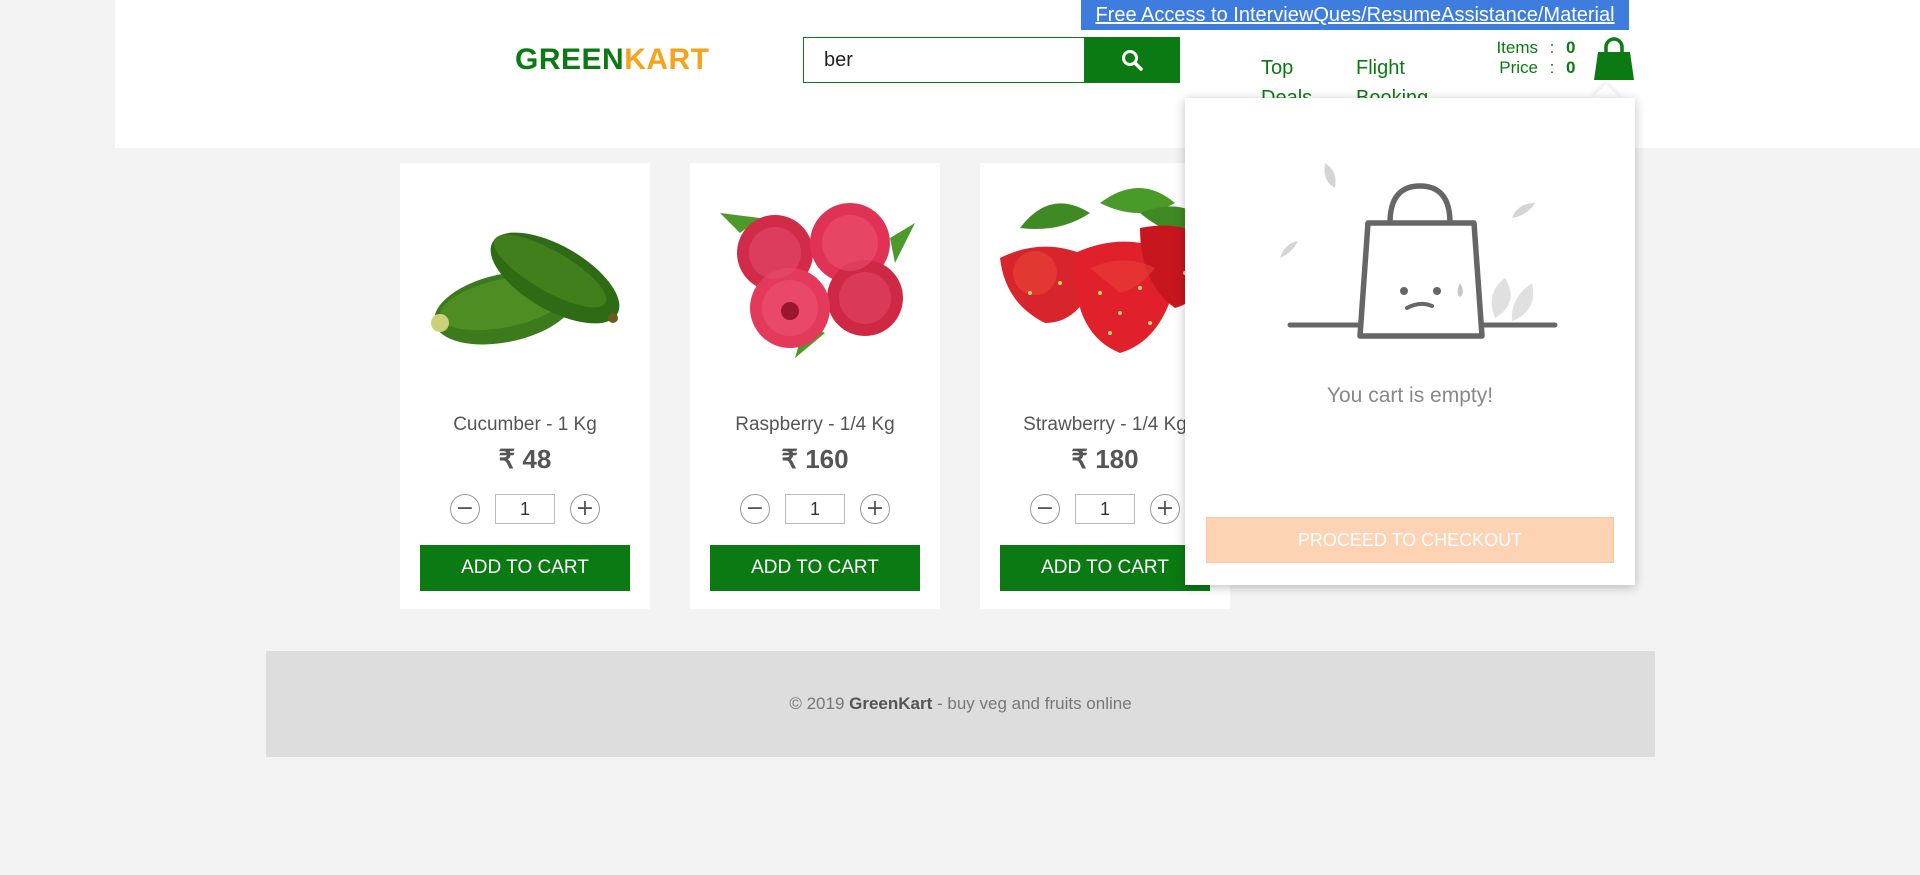 This screenshot has width=1920, height=875. What do you see at coordinates (1410, 395) in the screenshot?
I see `empty-cart-message: You cart is empty!` at bounding box center [1410, 395].